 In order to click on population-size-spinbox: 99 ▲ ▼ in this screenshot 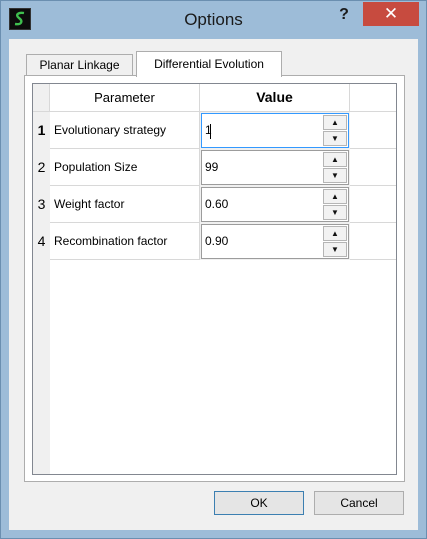, I will do `click(275, 167)`.